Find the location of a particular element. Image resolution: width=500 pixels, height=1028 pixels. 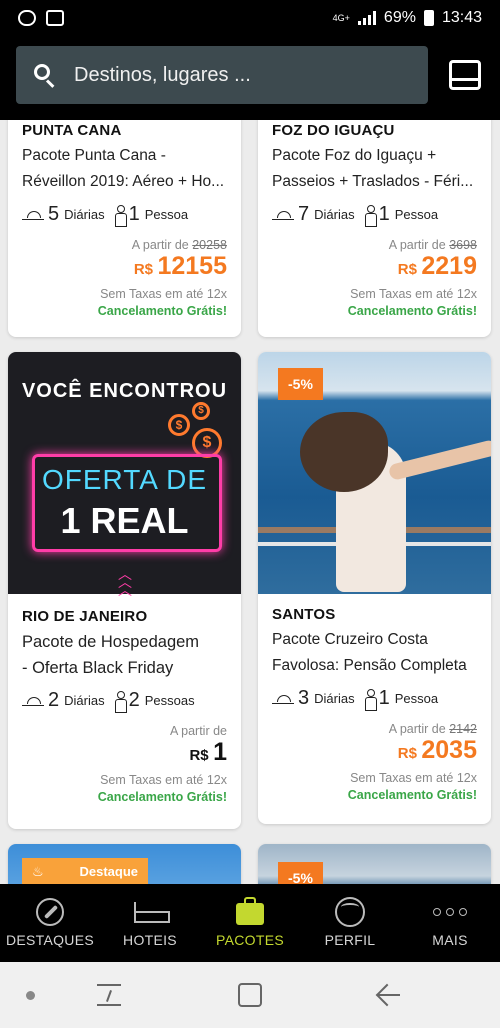

nav-mais: MAIS is located at coordinates (450, 923).